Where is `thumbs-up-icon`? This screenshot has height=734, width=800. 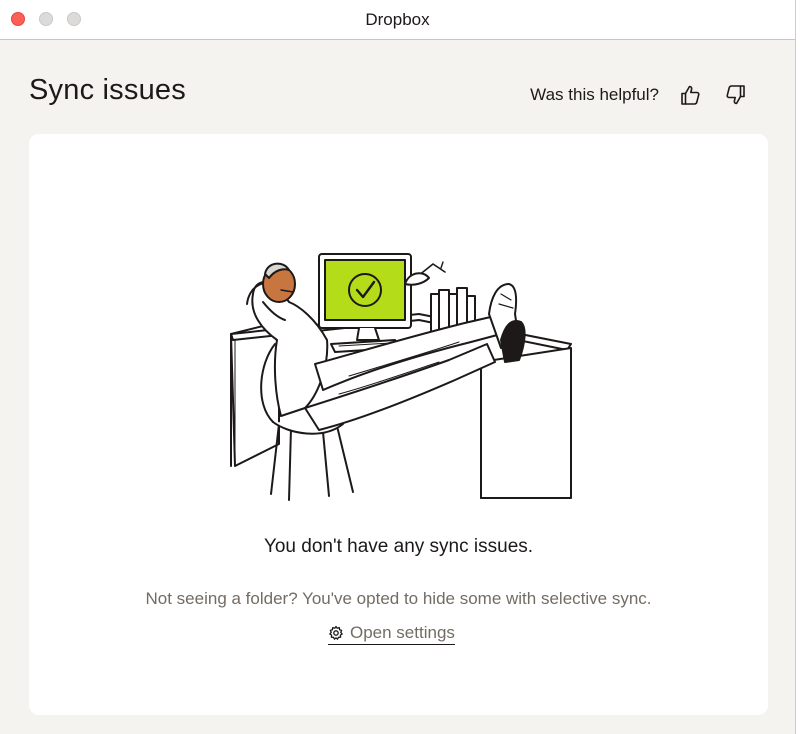 thumbs-up-icon is located at coordinates (690, 95).